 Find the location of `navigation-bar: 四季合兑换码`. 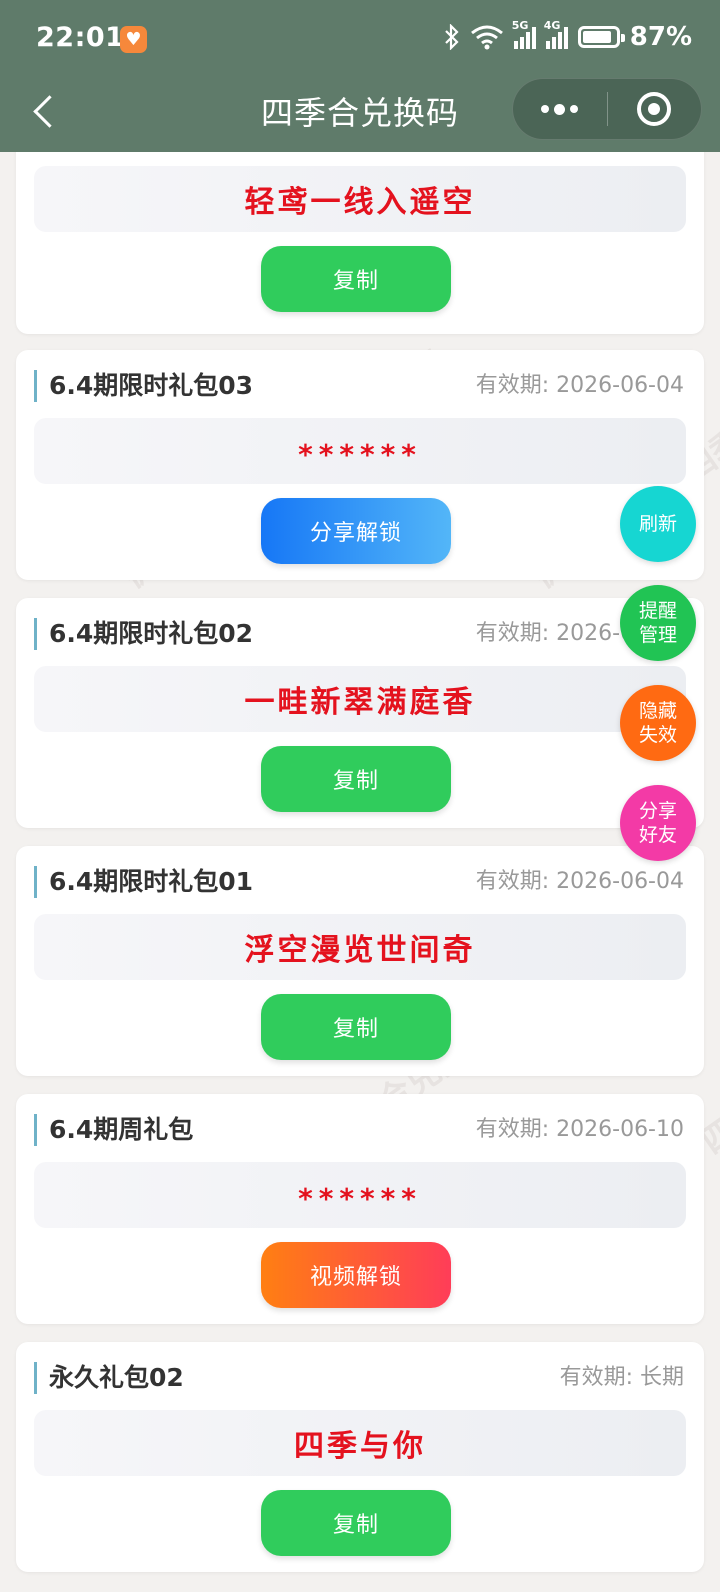

navigation-bar: 四季合兑换码 is located at coordinates (360, 115).